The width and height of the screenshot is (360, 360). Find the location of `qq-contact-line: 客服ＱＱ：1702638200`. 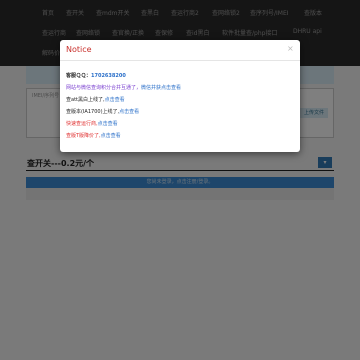

qq-contact-line: 客服ＱＱ：1702638200 is located at coordinates (96, 75).